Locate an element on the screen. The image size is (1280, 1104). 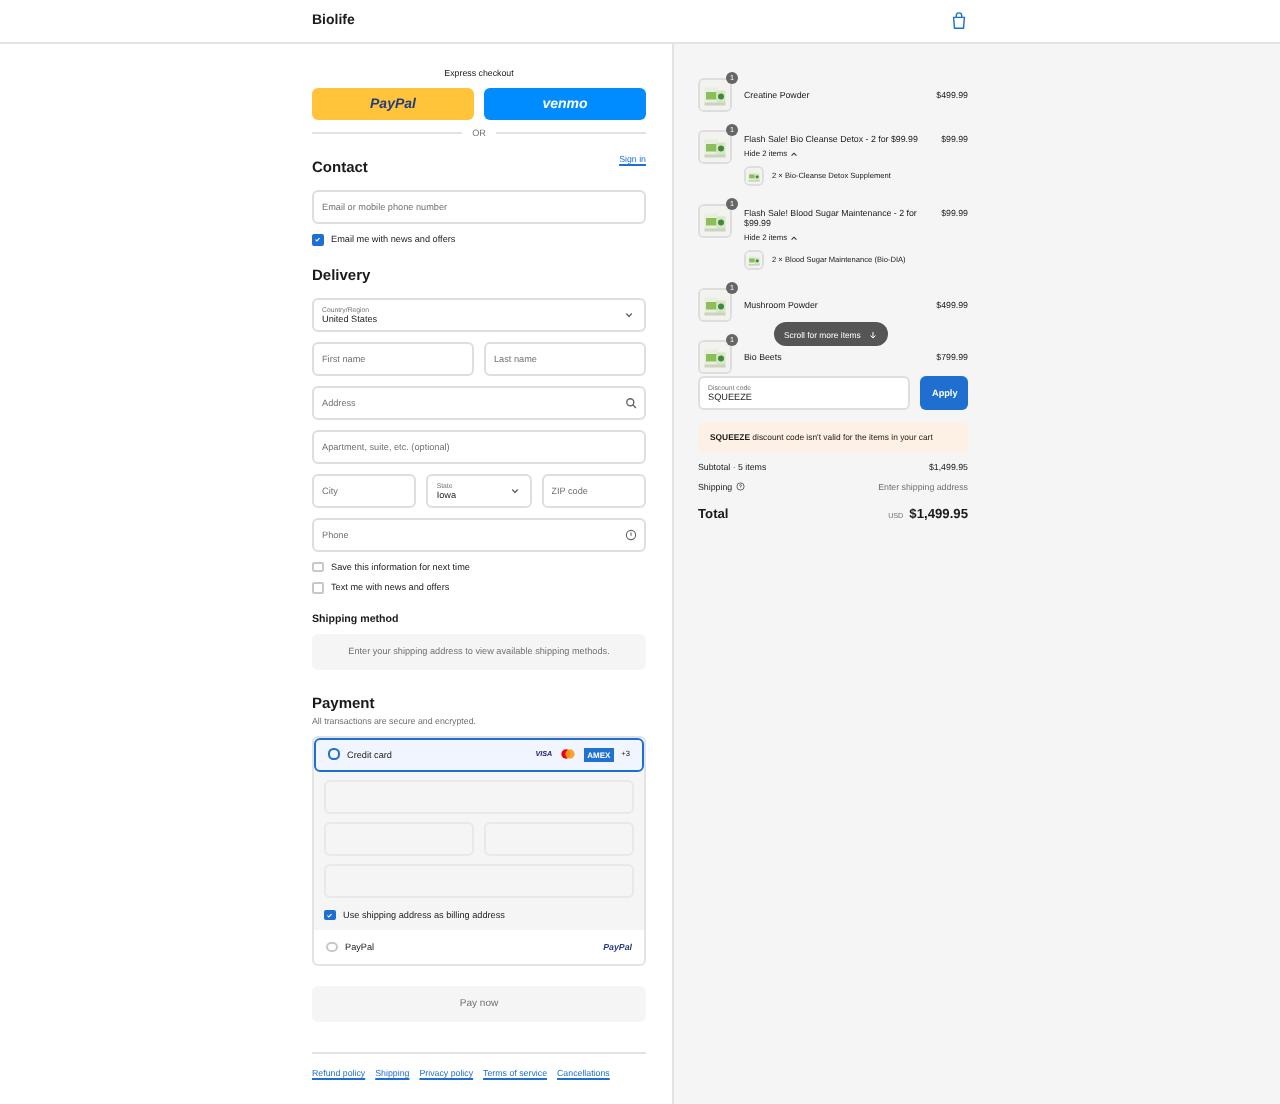
search-icon is located at coordinates (631, 402).